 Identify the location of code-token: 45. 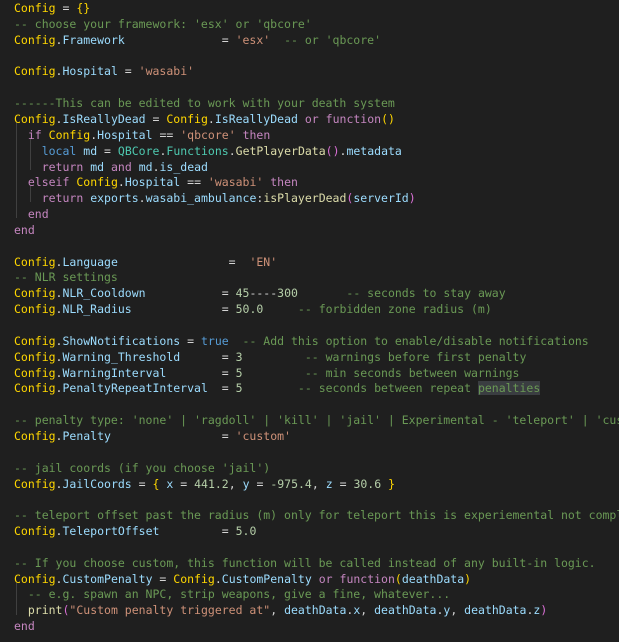
(242, 293).